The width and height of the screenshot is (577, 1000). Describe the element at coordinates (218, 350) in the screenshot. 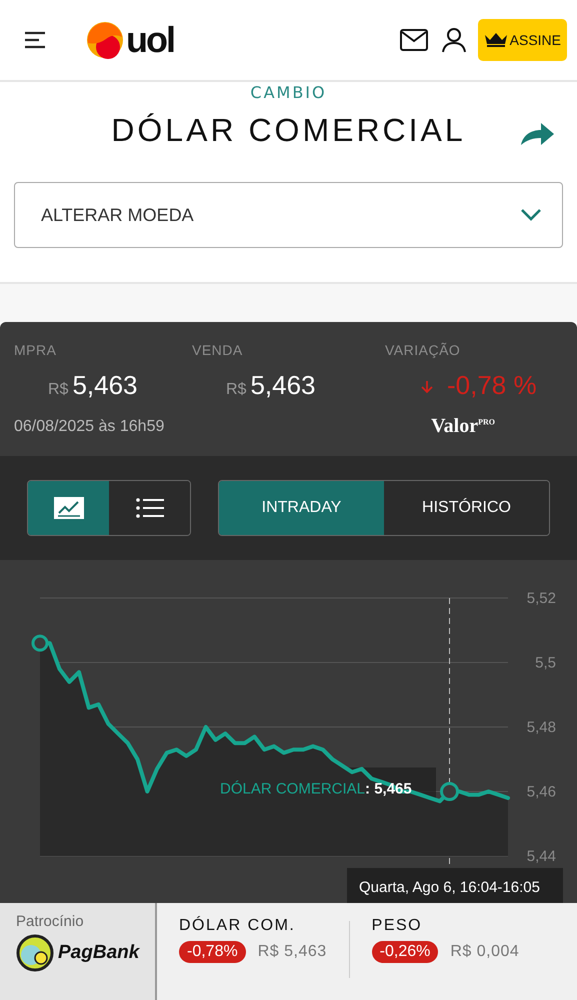

I see `quote-label: VENDA` at that location.